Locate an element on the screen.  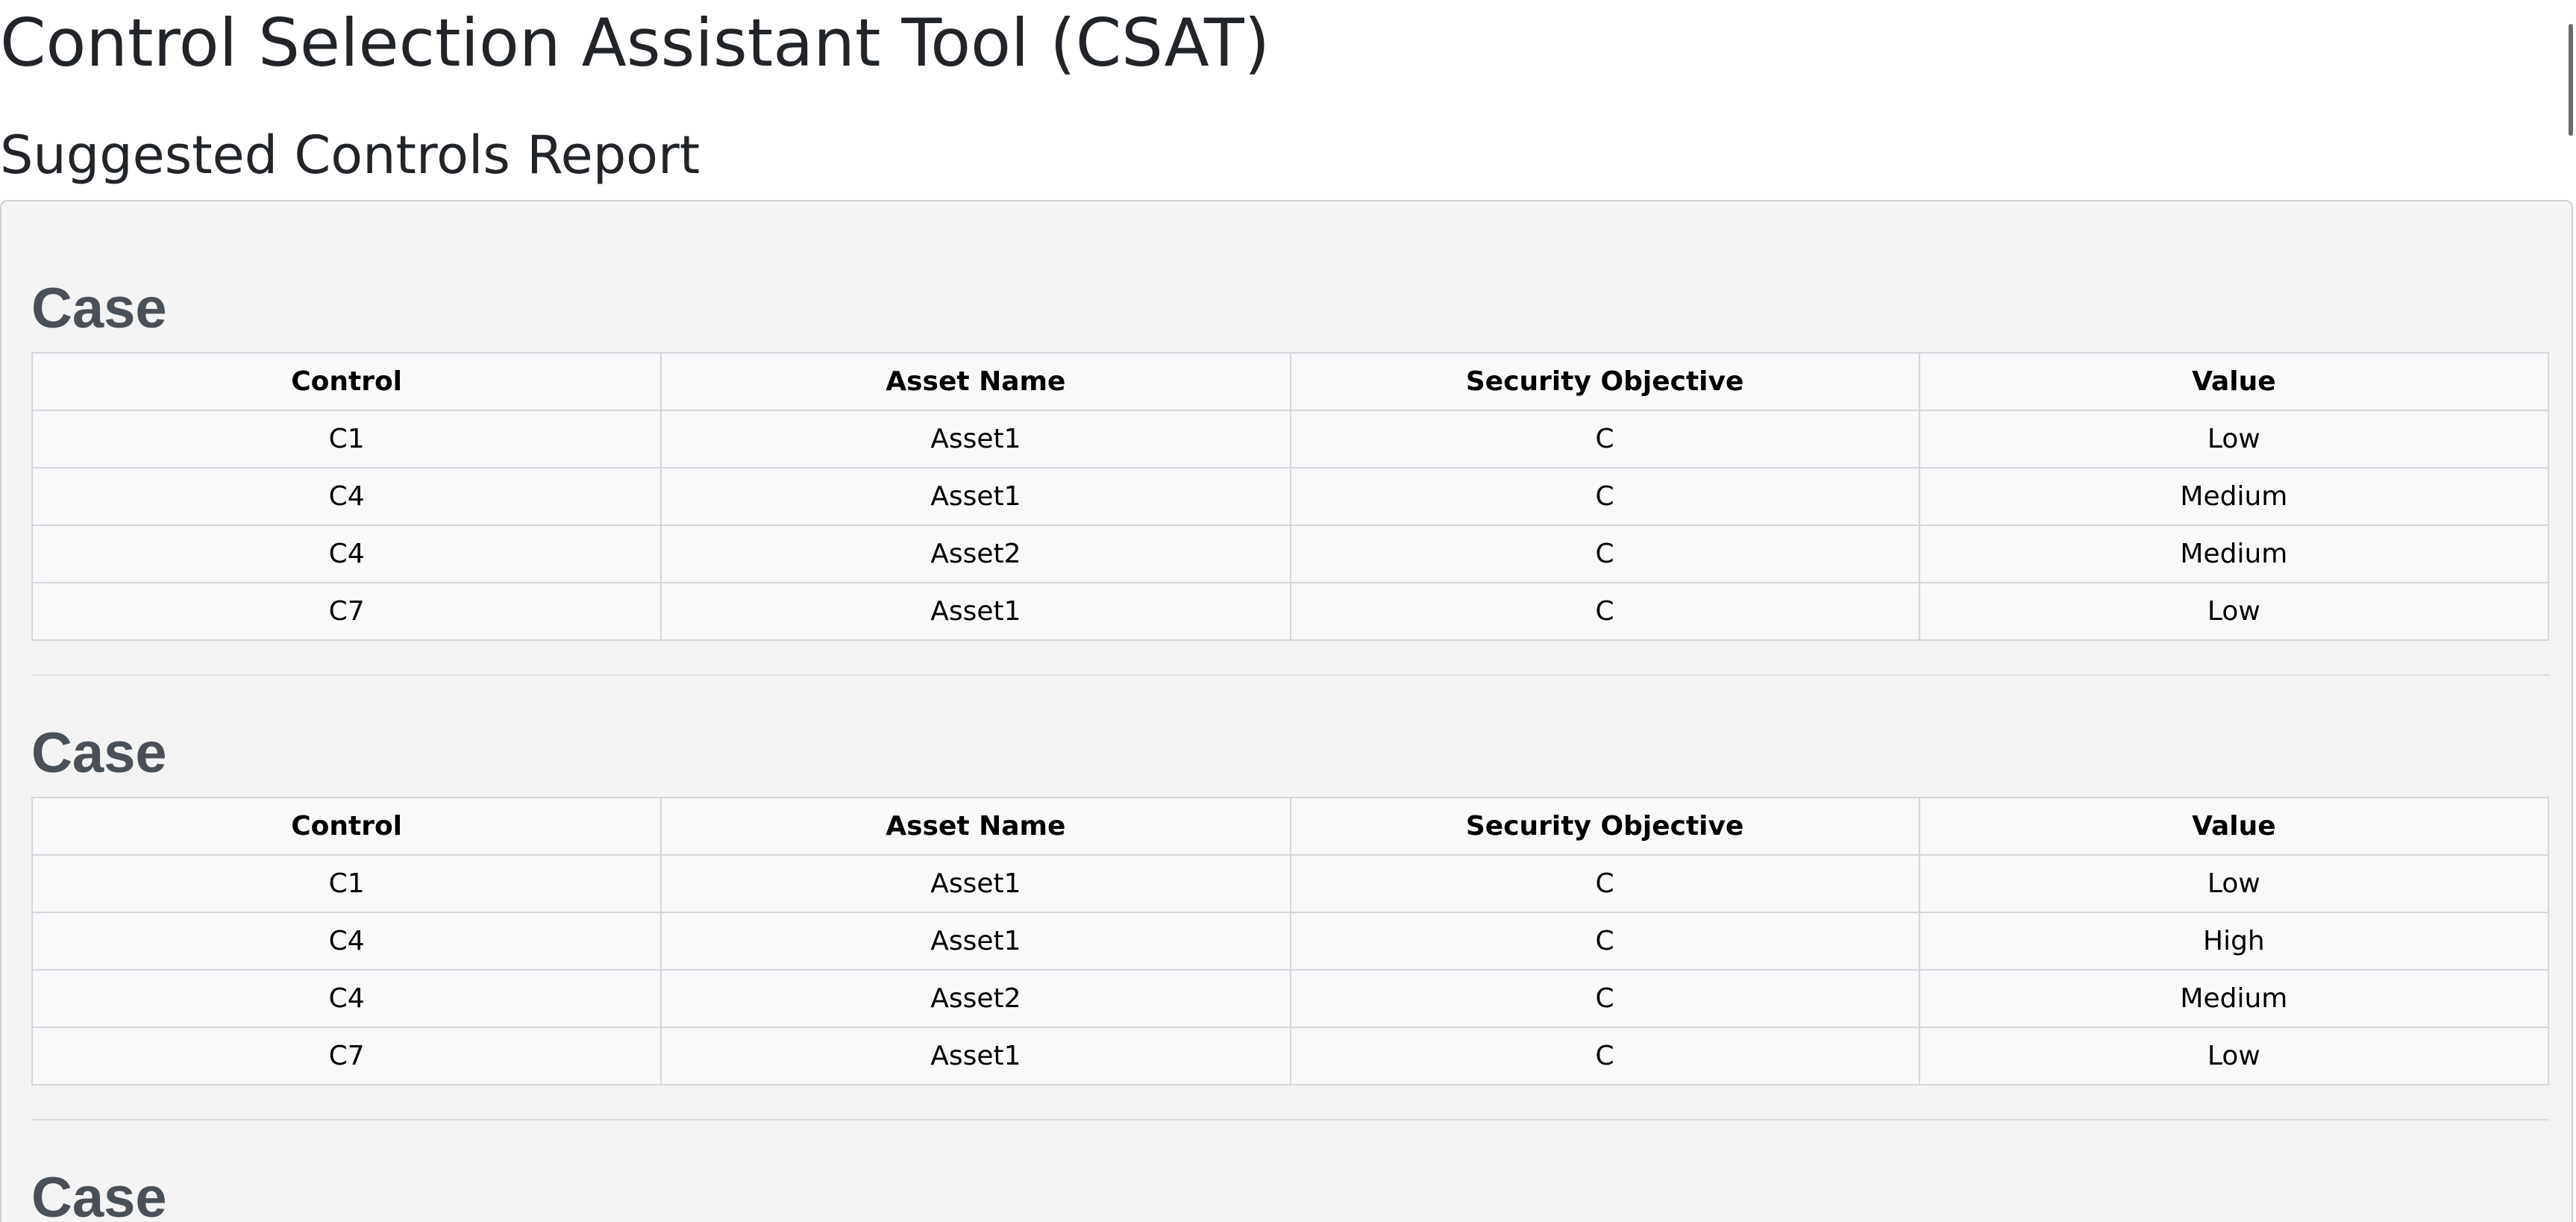
app-title: Control Selection Assistant Tool (CSAT) is located at coordinates (635, 42).